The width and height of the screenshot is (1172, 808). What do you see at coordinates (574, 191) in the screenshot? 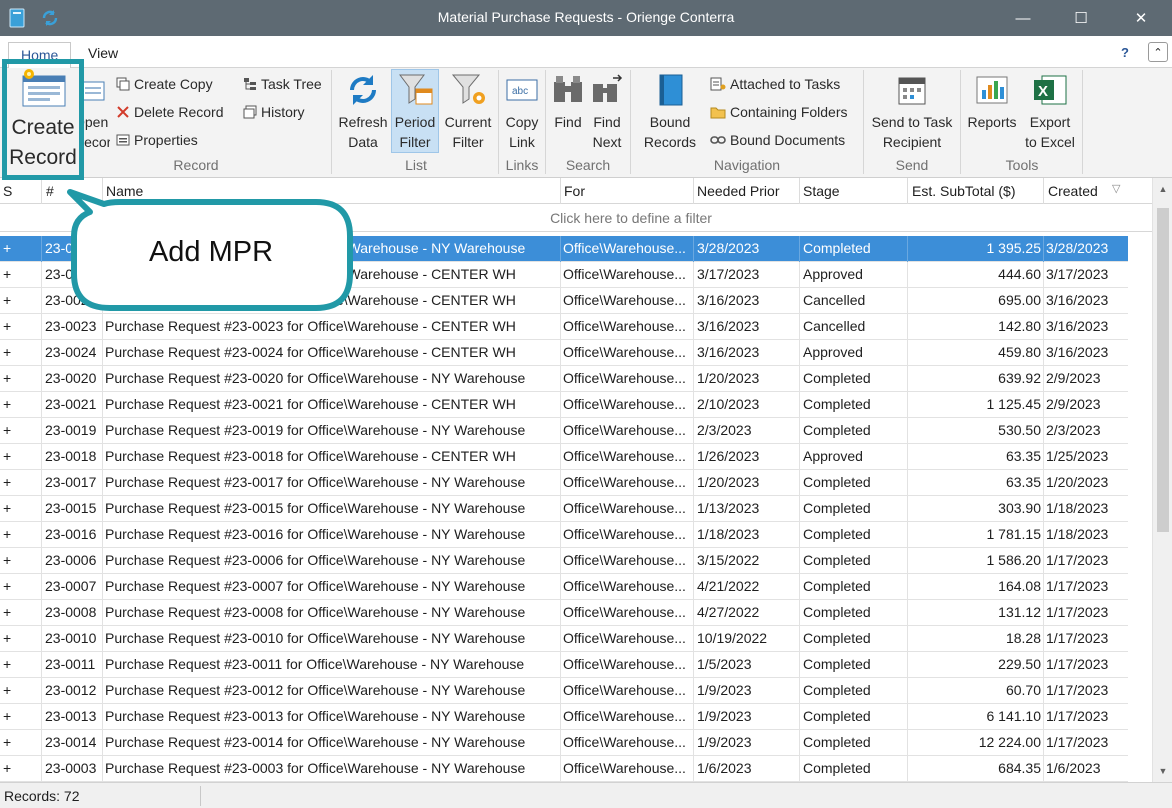
I see `column-header-for: For` at bounding box center [574, 191].